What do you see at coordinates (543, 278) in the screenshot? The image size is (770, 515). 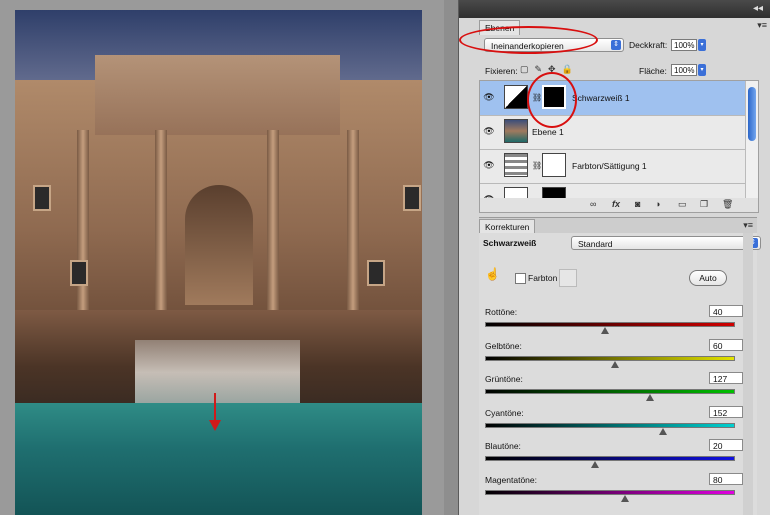 I see `tint-label: Farbton` at bounding box center [543, 278].